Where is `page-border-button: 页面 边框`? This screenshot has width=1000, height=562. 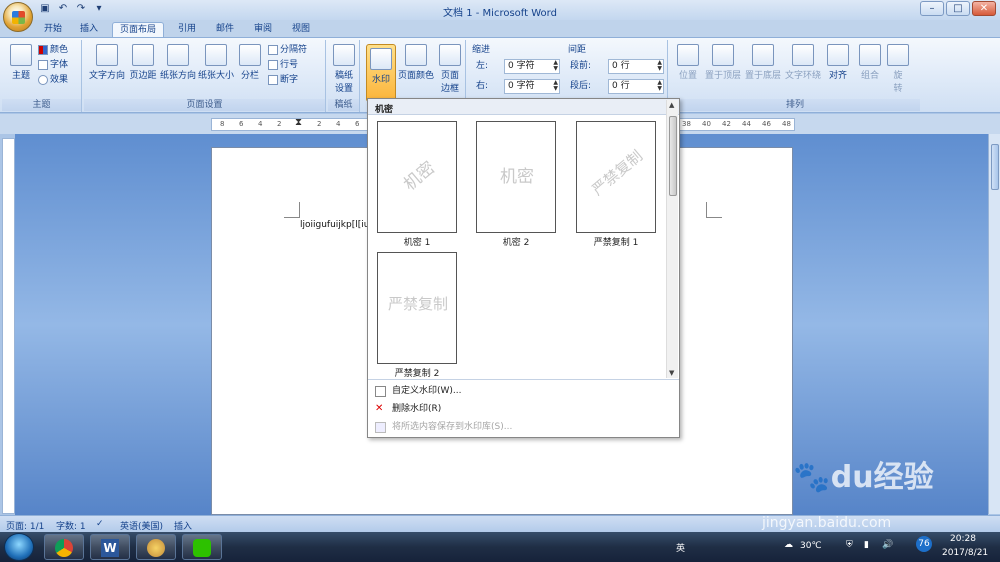
page-border-button: 页面 边框 is located at coordinates (450, 69).